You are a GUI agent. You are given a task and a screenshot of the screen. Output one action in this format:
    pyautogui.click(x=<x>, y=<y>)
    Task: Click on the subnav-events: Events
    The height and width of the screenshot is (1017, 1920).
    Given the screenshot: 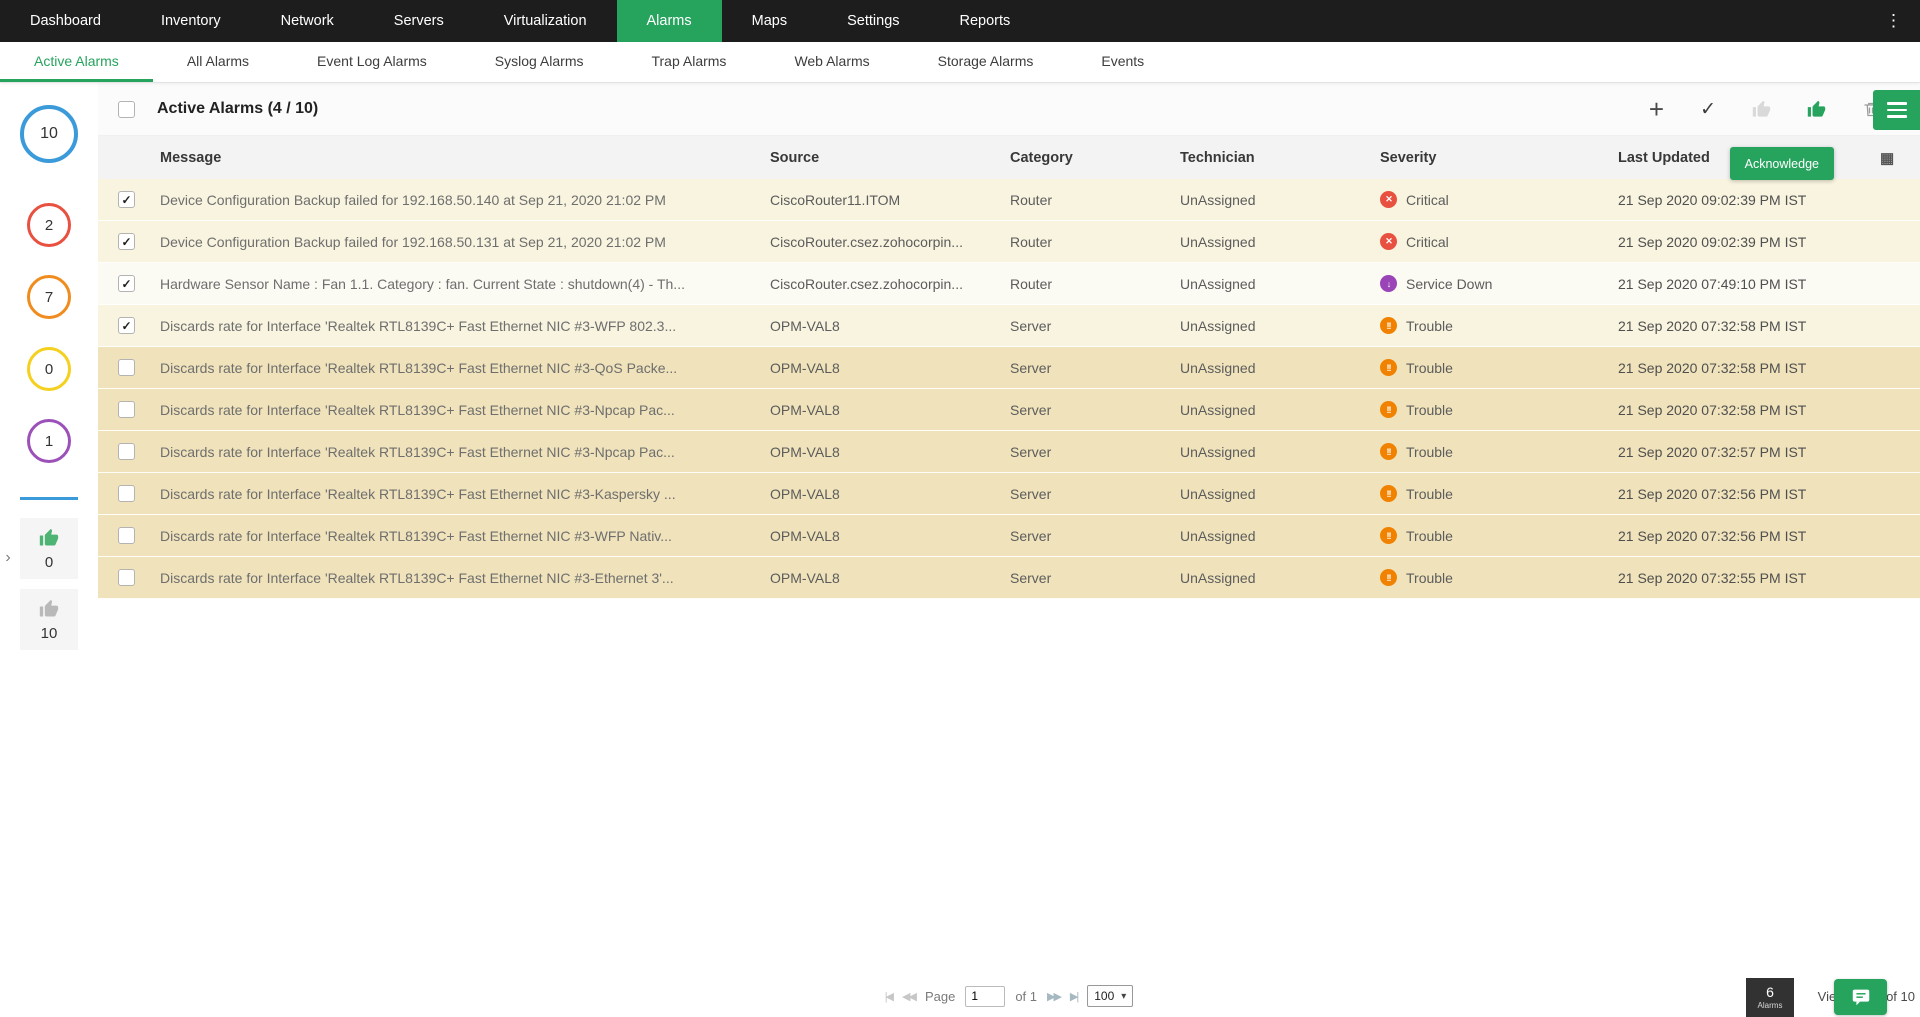 What is the action you would take?
    pyautogui.click(x=1122, y=62)
    